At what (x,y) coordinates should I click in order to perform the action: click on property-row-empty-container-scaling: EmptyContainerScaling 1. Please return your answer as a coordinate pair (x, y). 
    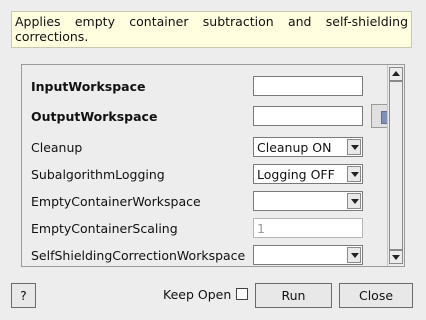
    Looking at the image, I should click on (205, 229).